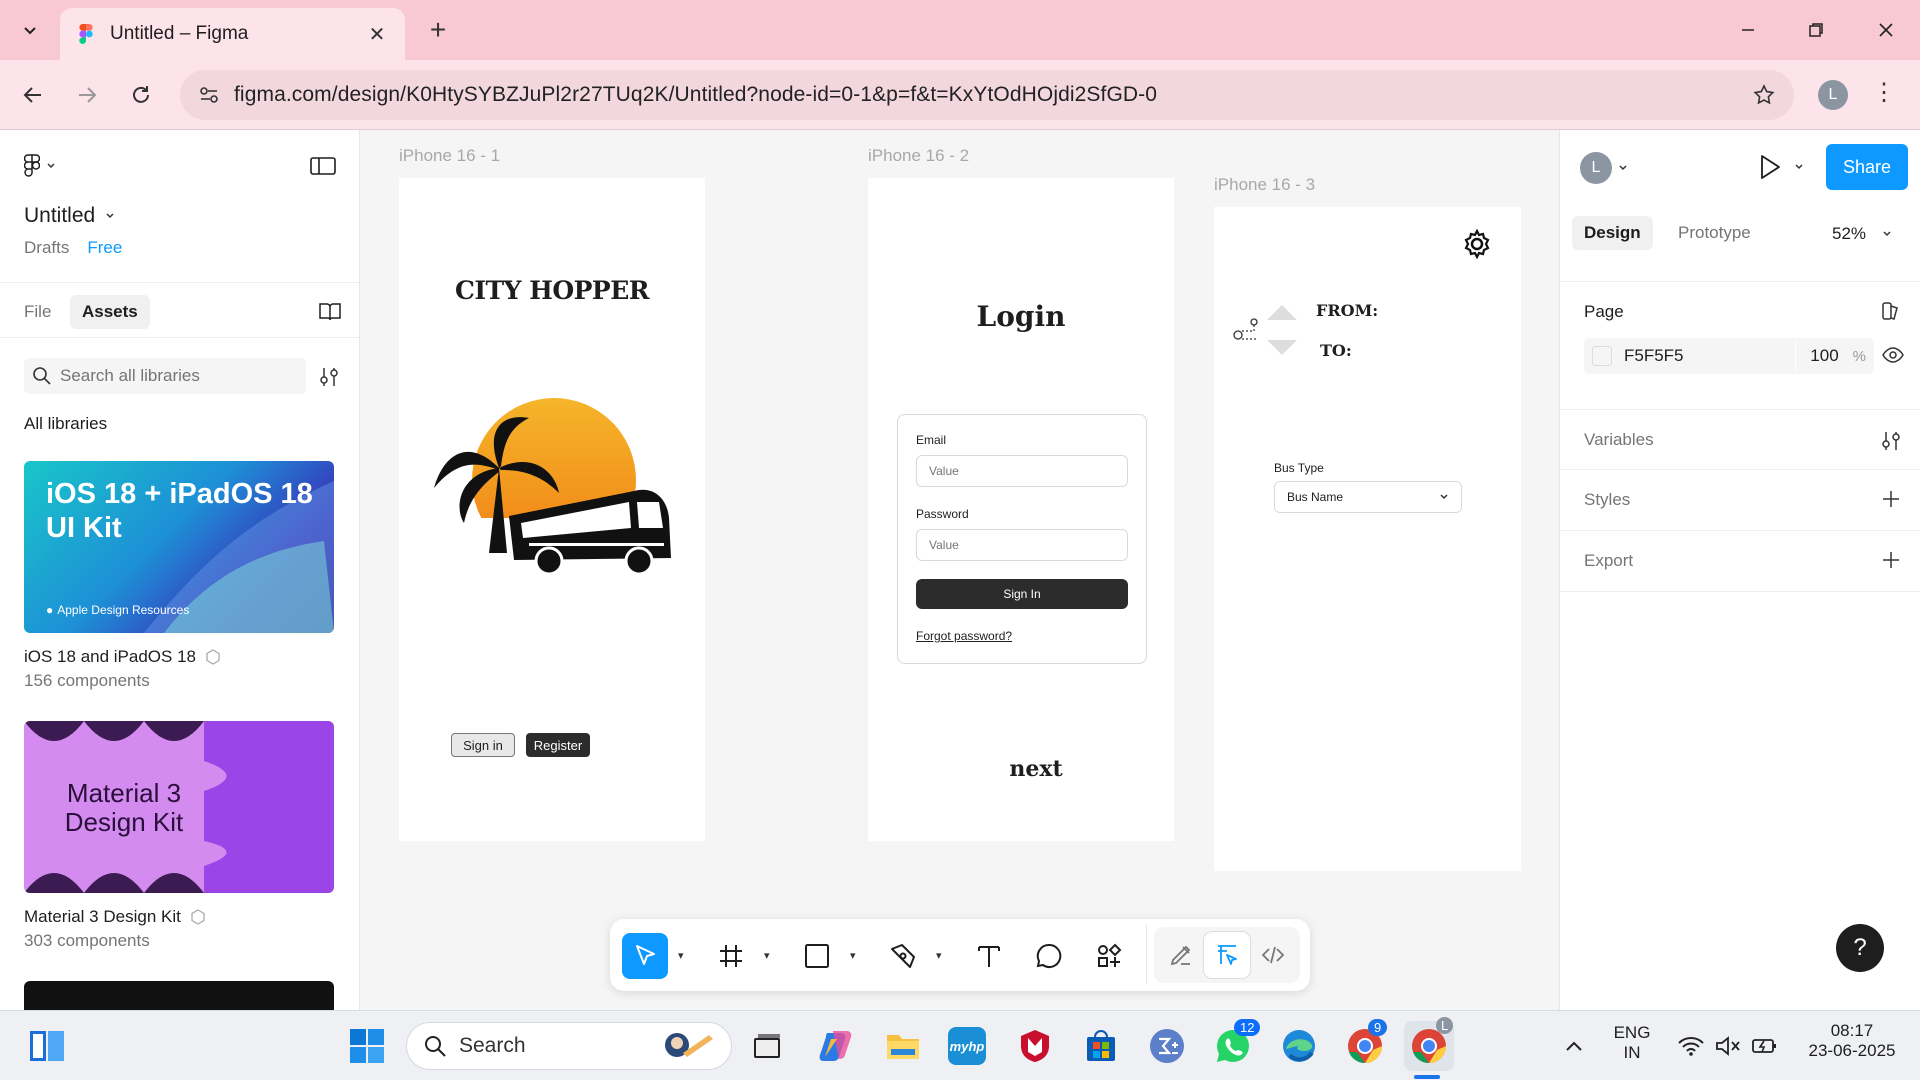  Describe the element at coordinates (1336, 350) in the screenshot. I see `to-label: TO:` at that location.